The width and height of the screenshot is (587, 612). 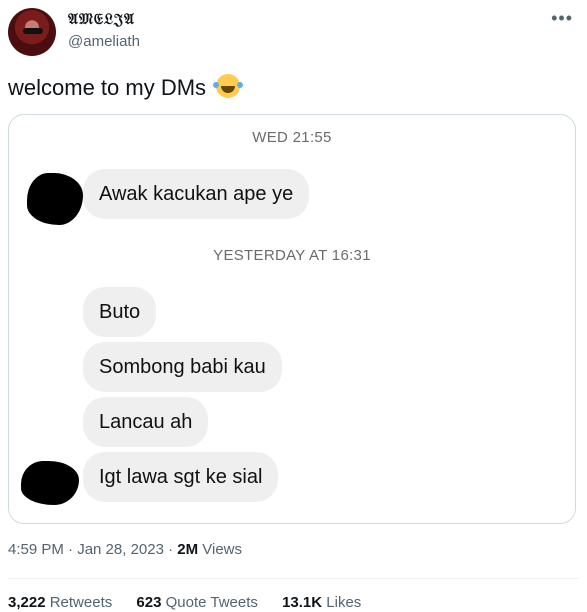 What do you see at coordinates (107, 87) in the screenshot?
I see `tweet-text-content: welcome to my DMs` at bounding box center [107, 87].